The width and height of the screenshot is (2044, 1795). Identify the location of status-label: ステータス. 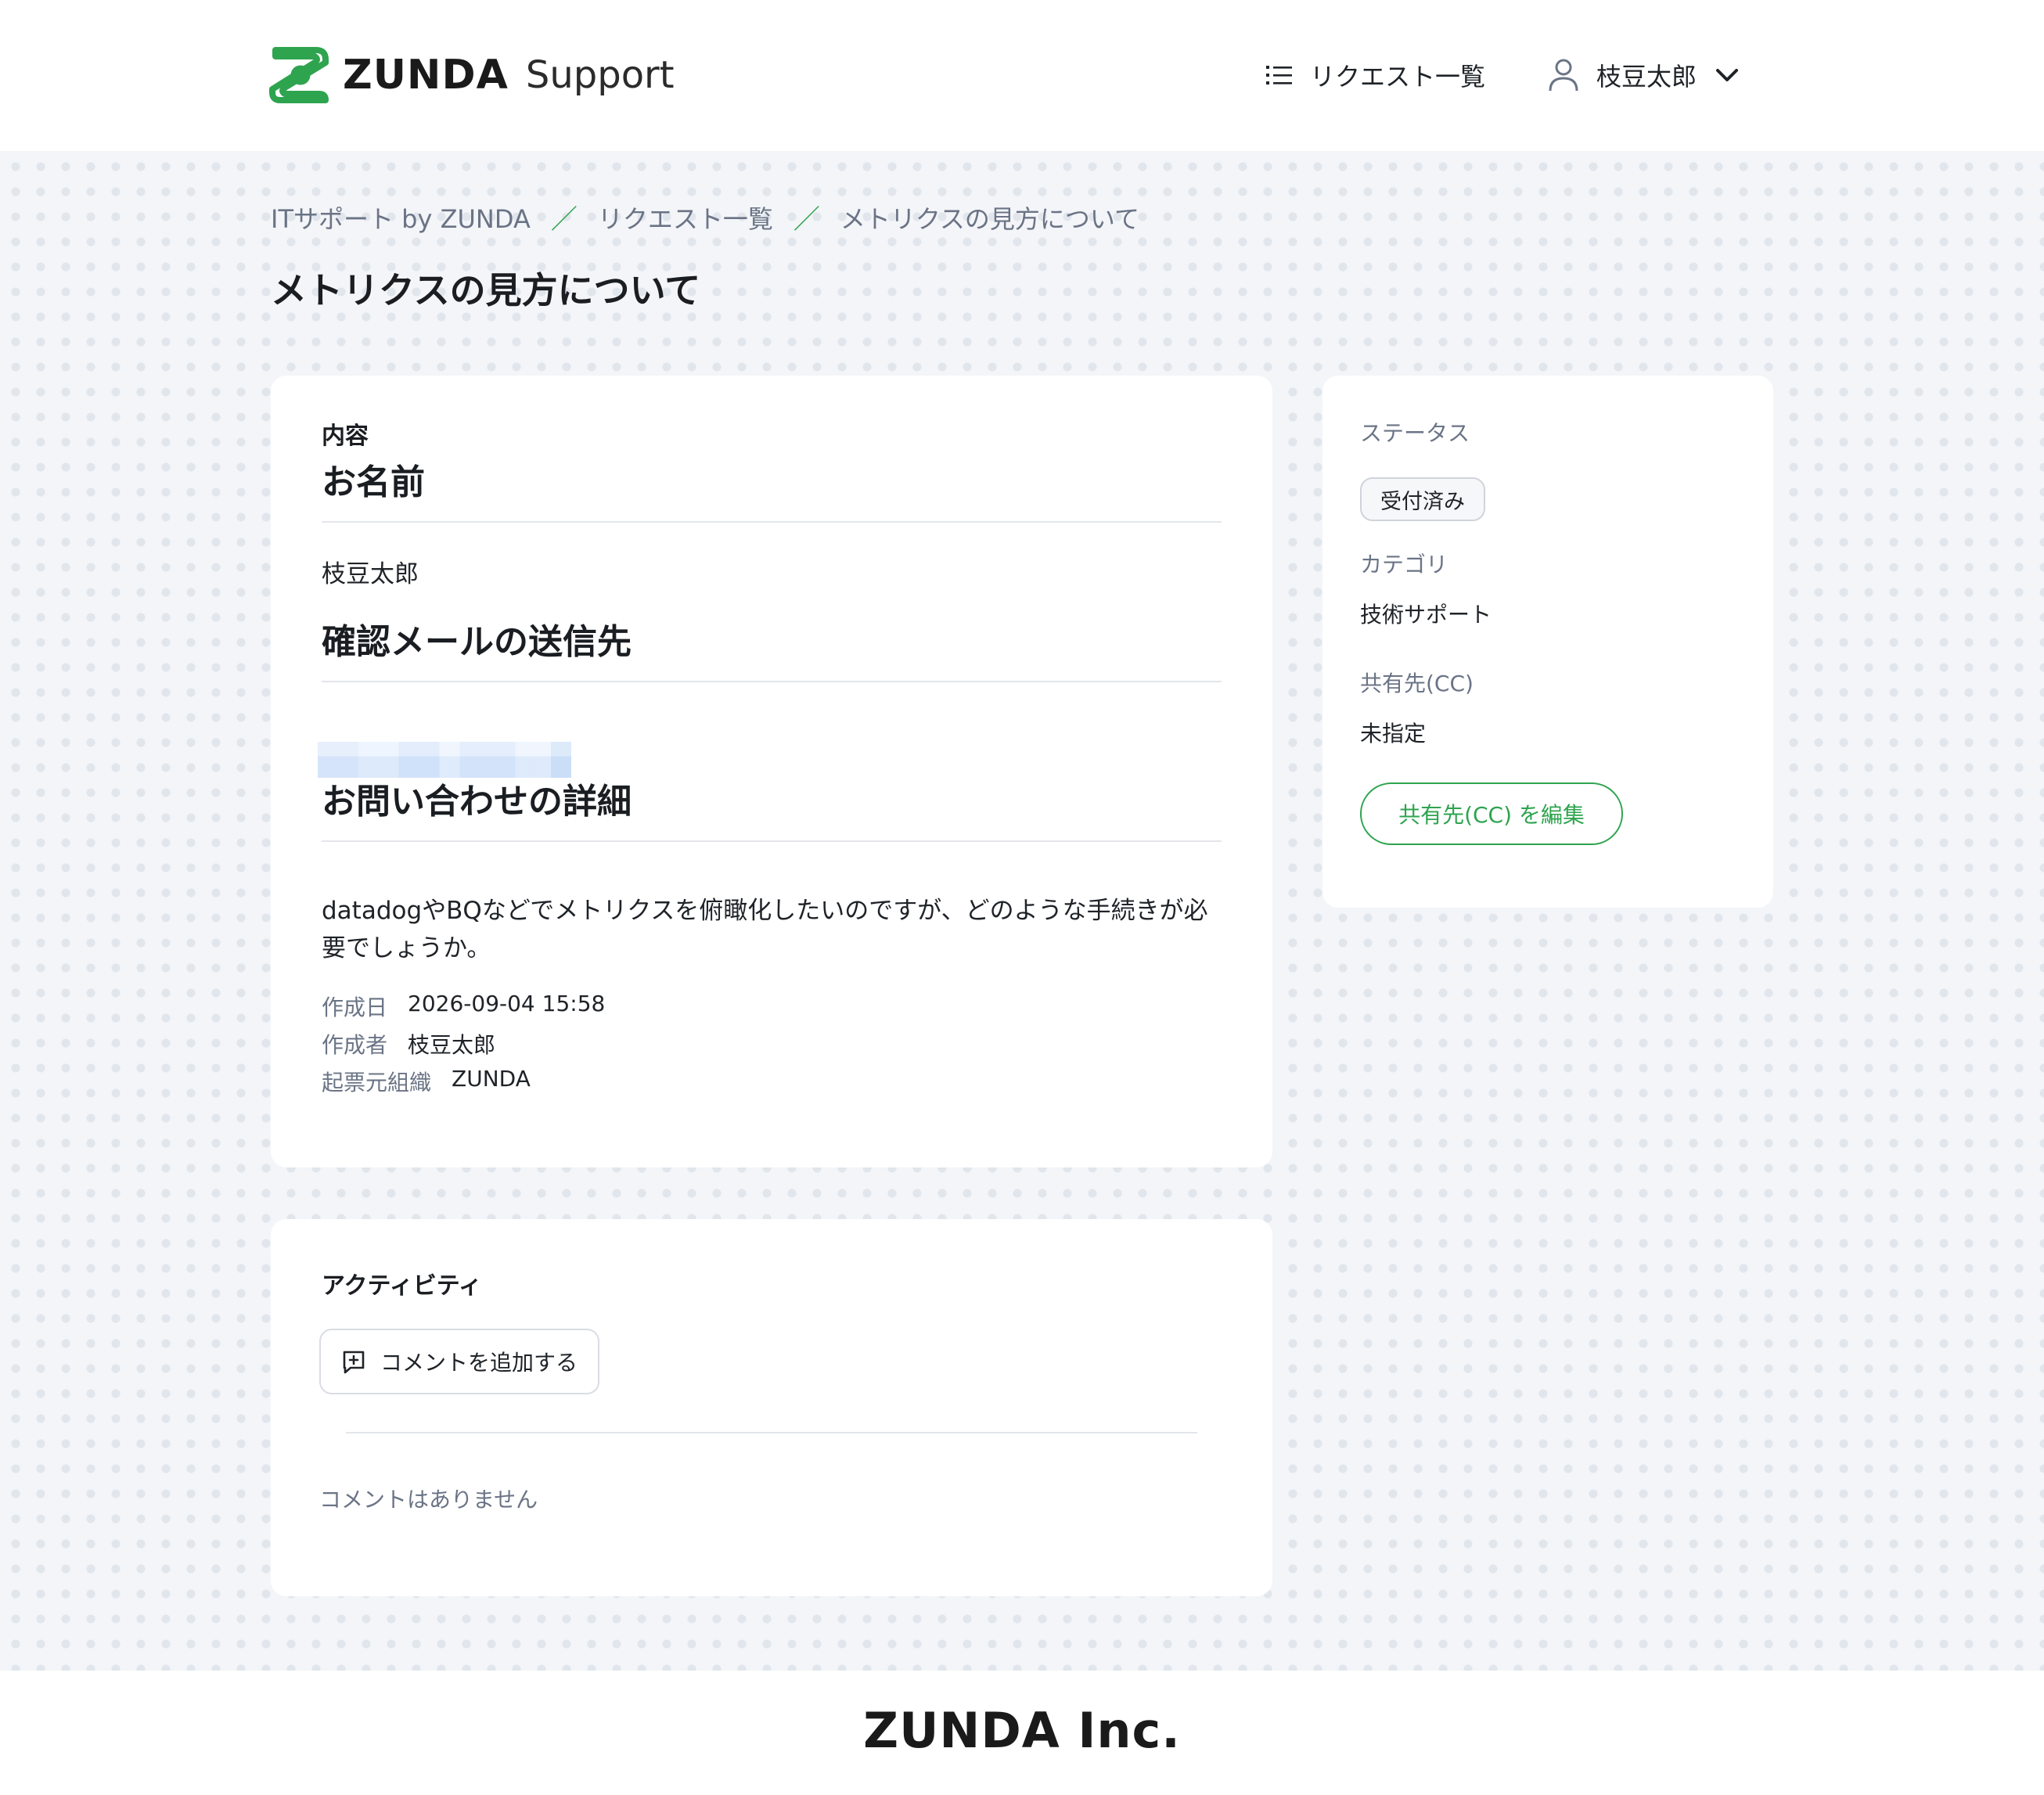
(1415, 433).